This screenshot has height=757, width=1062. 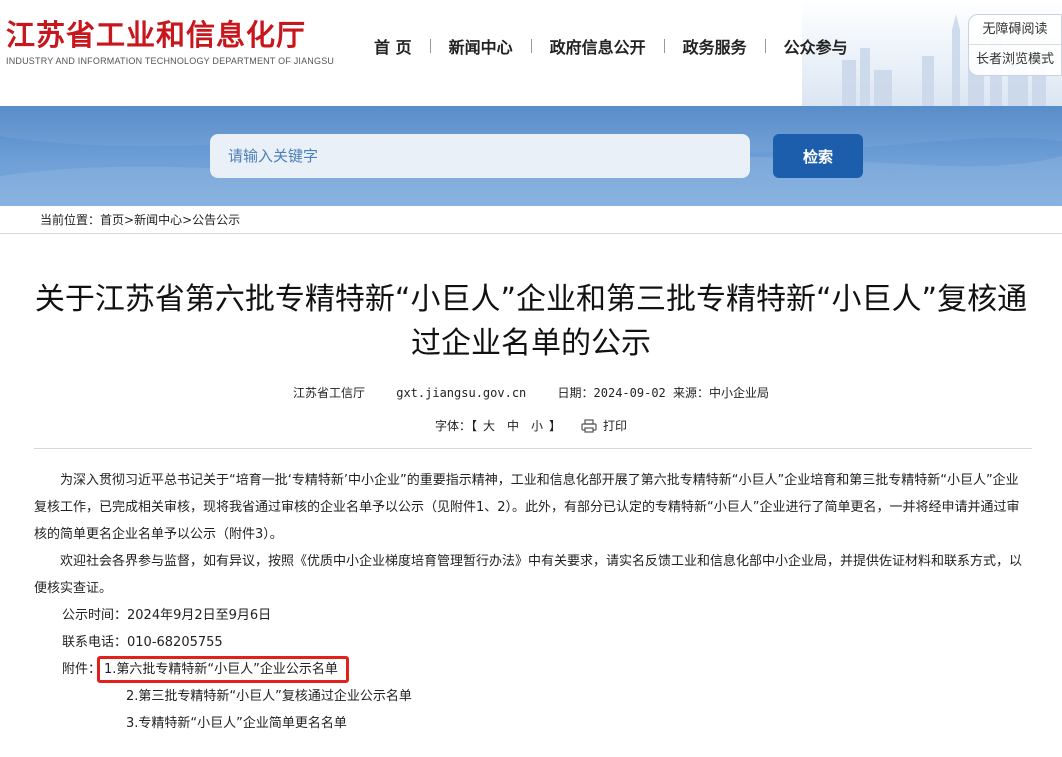 I want to click on nav-participation: 公众参与, so click(x=816, y=46).